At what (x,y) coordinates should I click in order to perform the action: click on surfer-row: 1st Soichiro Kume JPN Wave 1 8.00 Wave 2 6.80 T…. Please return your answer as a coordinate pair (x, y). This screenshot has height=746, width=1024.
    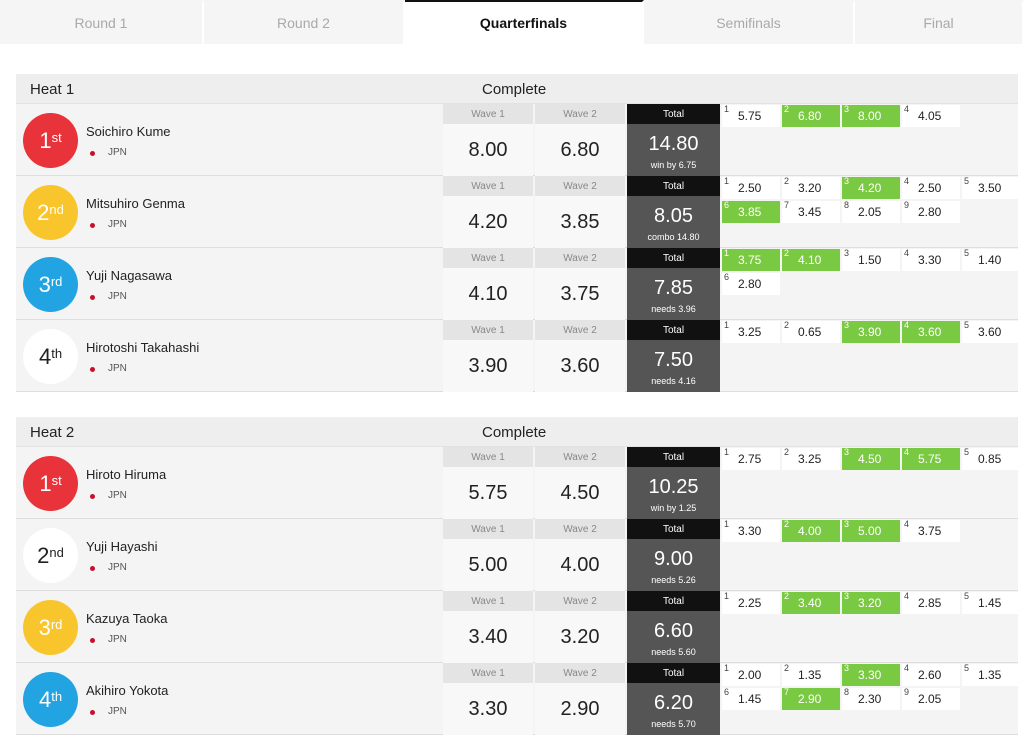
    Looking at the image, I should click on (517, 140).